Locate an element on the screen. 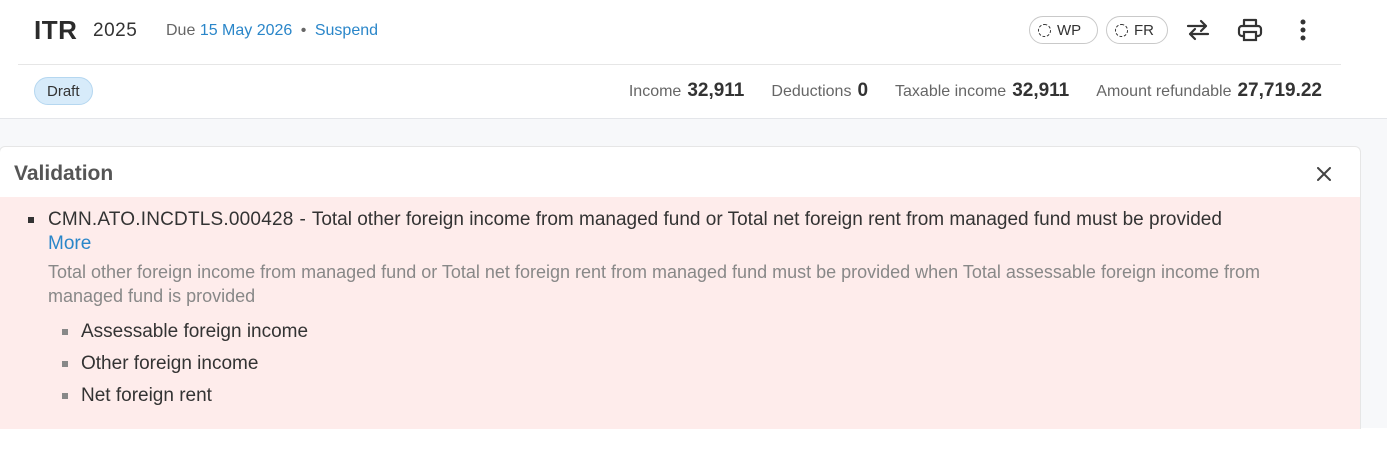 This screenshot has width=1387, height=452. status-badge: Draft is located at coordinates (63, 91).